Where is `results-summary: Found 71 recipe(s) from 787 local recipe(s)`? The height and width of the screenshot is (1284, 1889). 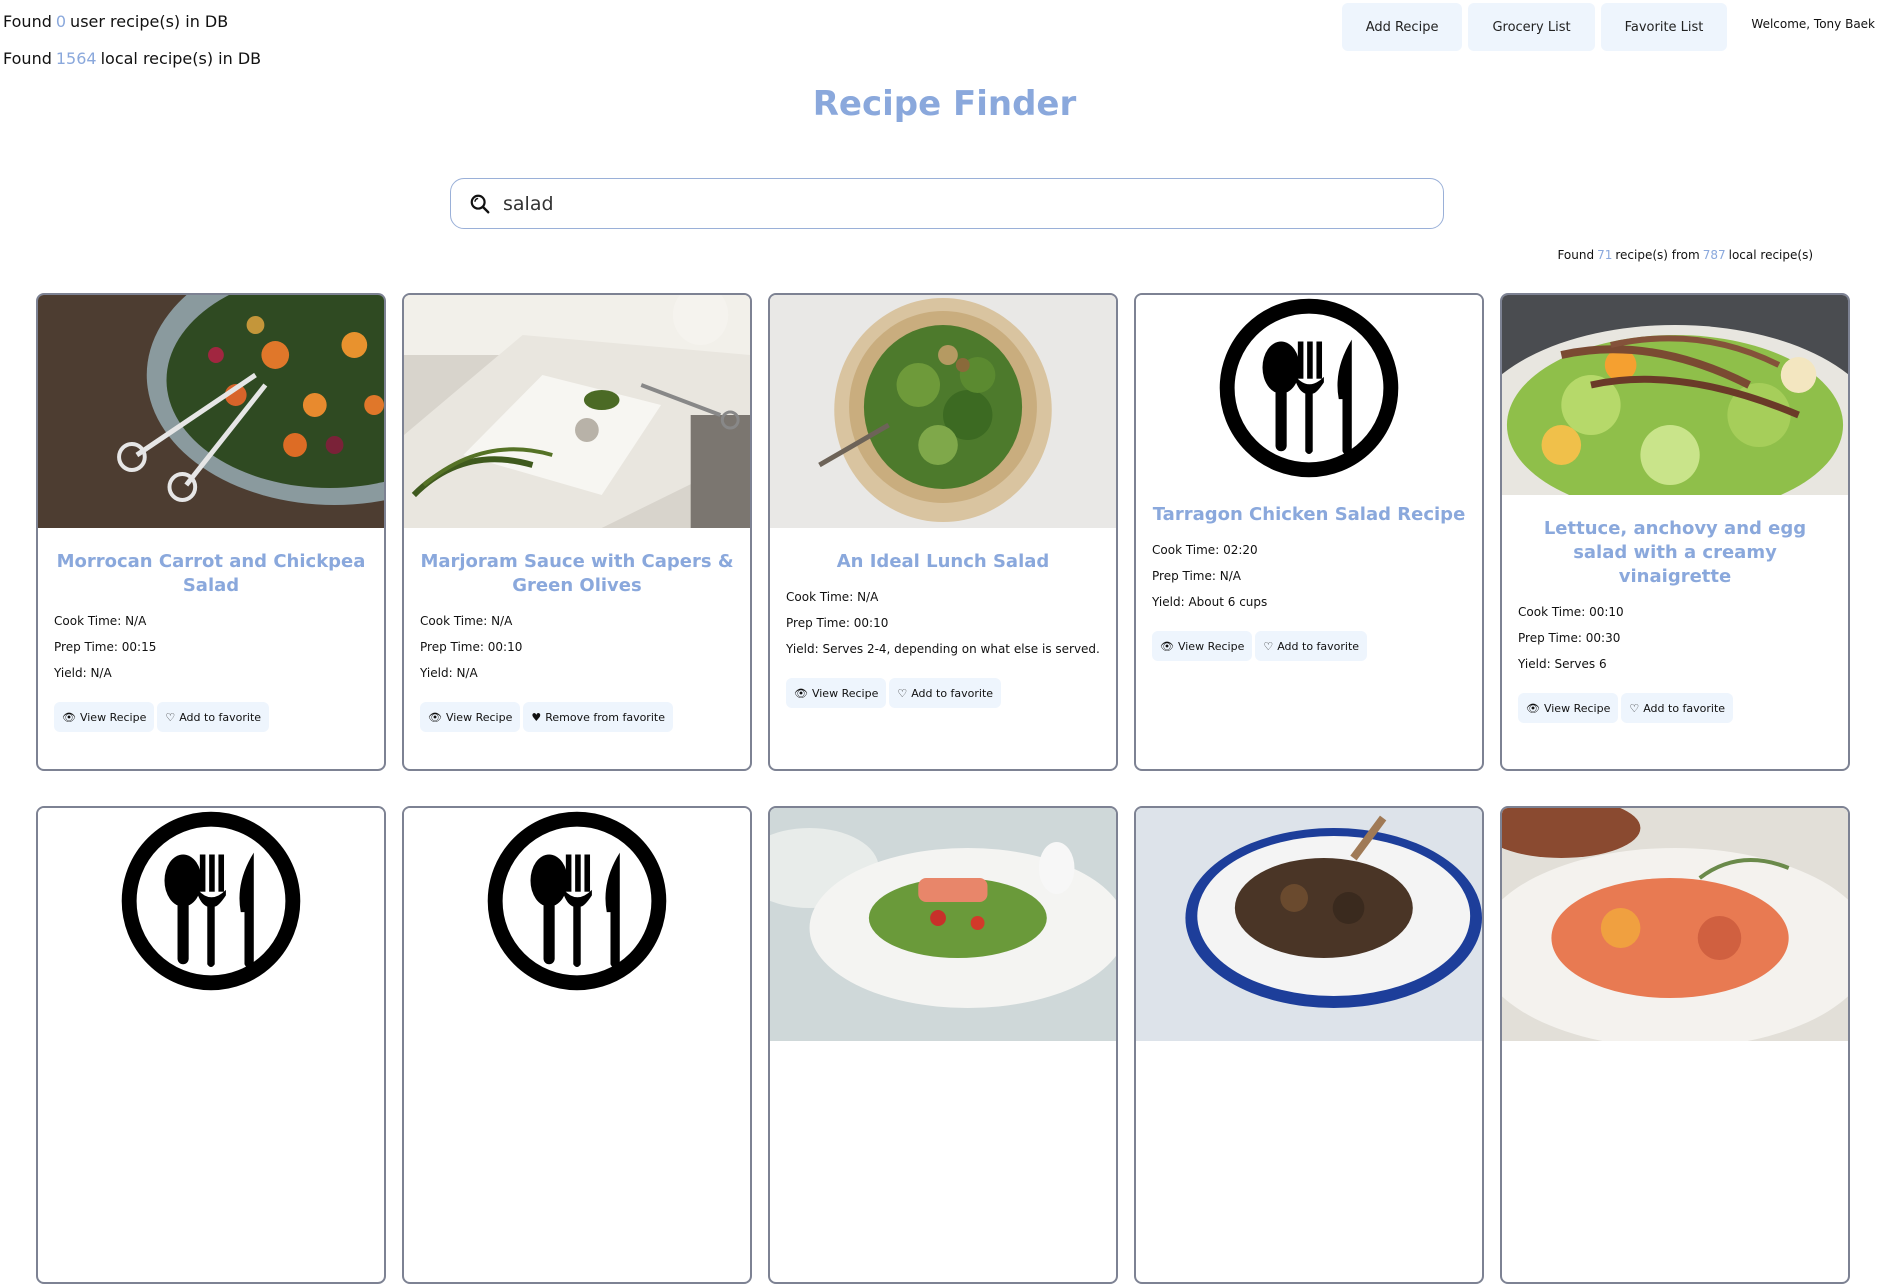
results-summary: Found 71 recipe(s) from 787 local recipe(s) is located at coordinates (1685, 255).